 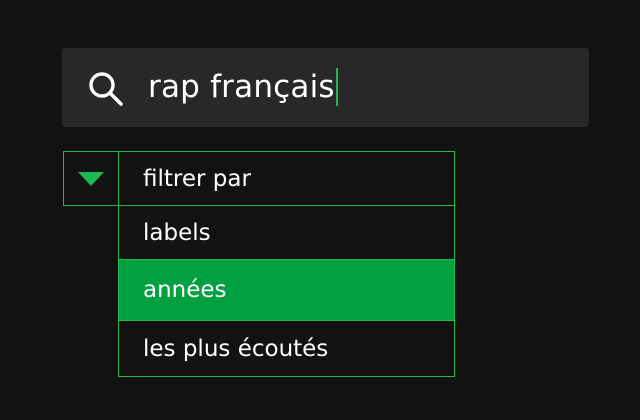 I want to click on filter-option-labels: labels, so click(x=286, y=233).